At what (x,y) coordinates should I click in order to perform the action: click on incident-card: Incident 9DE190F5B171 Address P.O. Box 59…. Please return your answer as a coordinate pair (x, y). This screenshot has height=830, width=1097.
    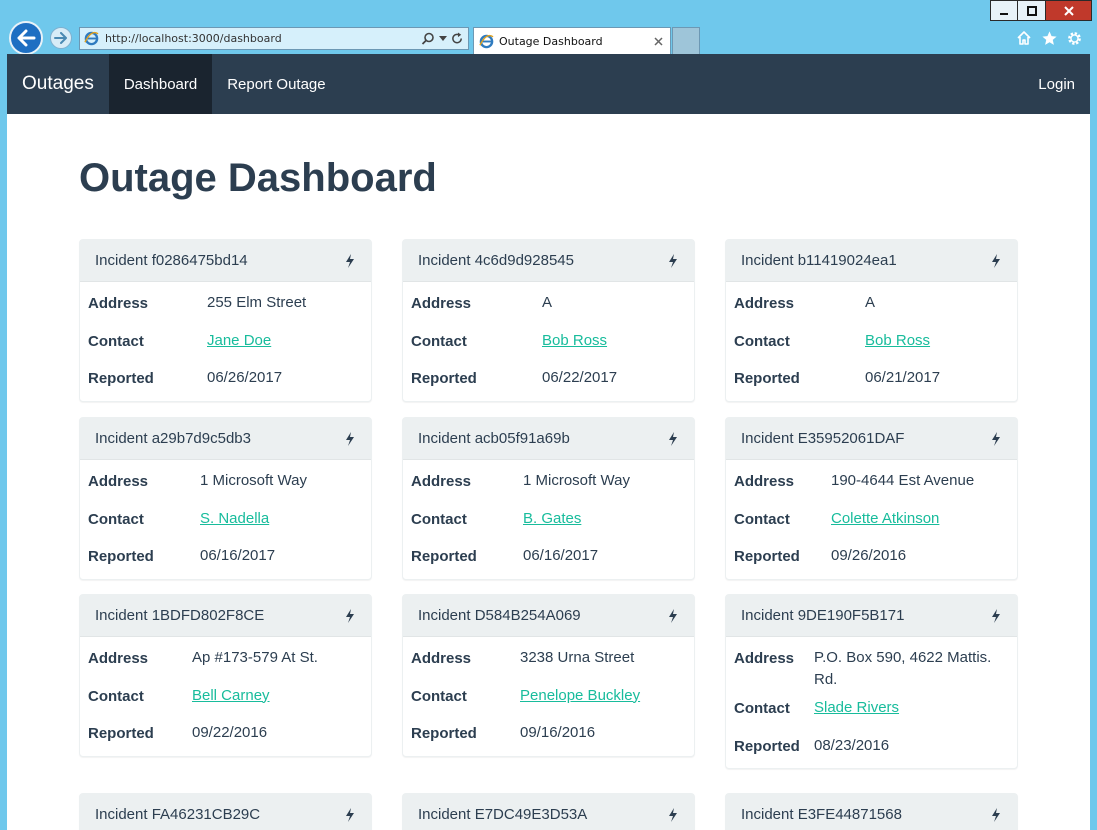
    Looking at the image, I should click on (871, 681).